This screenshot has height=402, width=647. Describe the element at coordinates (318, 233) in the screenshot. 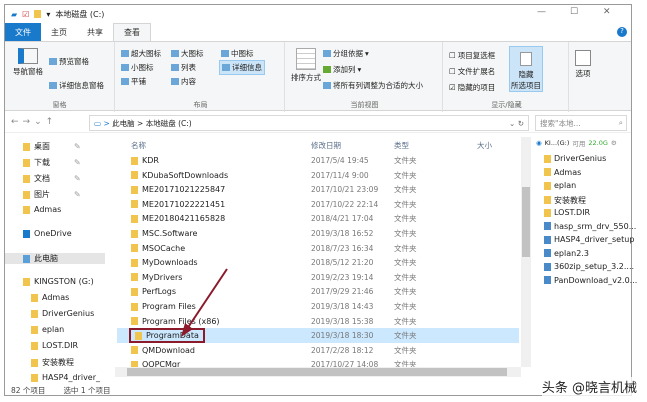

I see `file-row: MSC.Software 2019/3/18 16:52 文件夹` at that location.